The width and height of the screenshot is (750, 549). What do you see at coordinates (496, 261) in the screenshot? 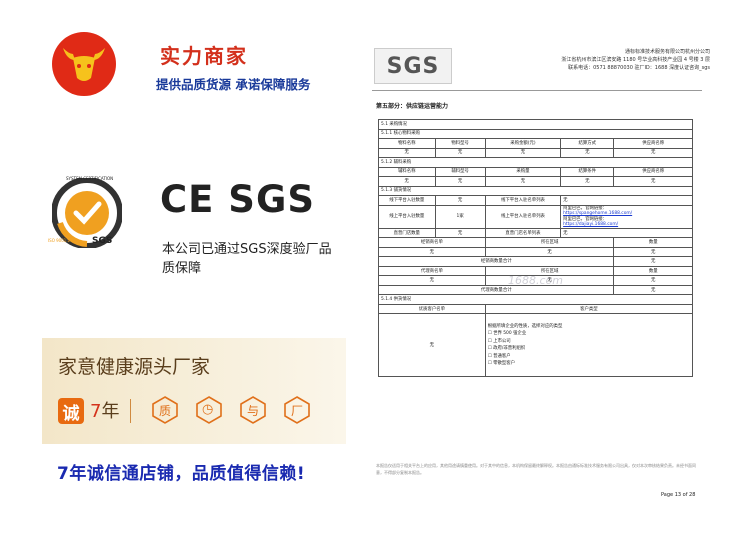
I see `table-cell: 经销商数量合计` at bounding box center [496, 261].